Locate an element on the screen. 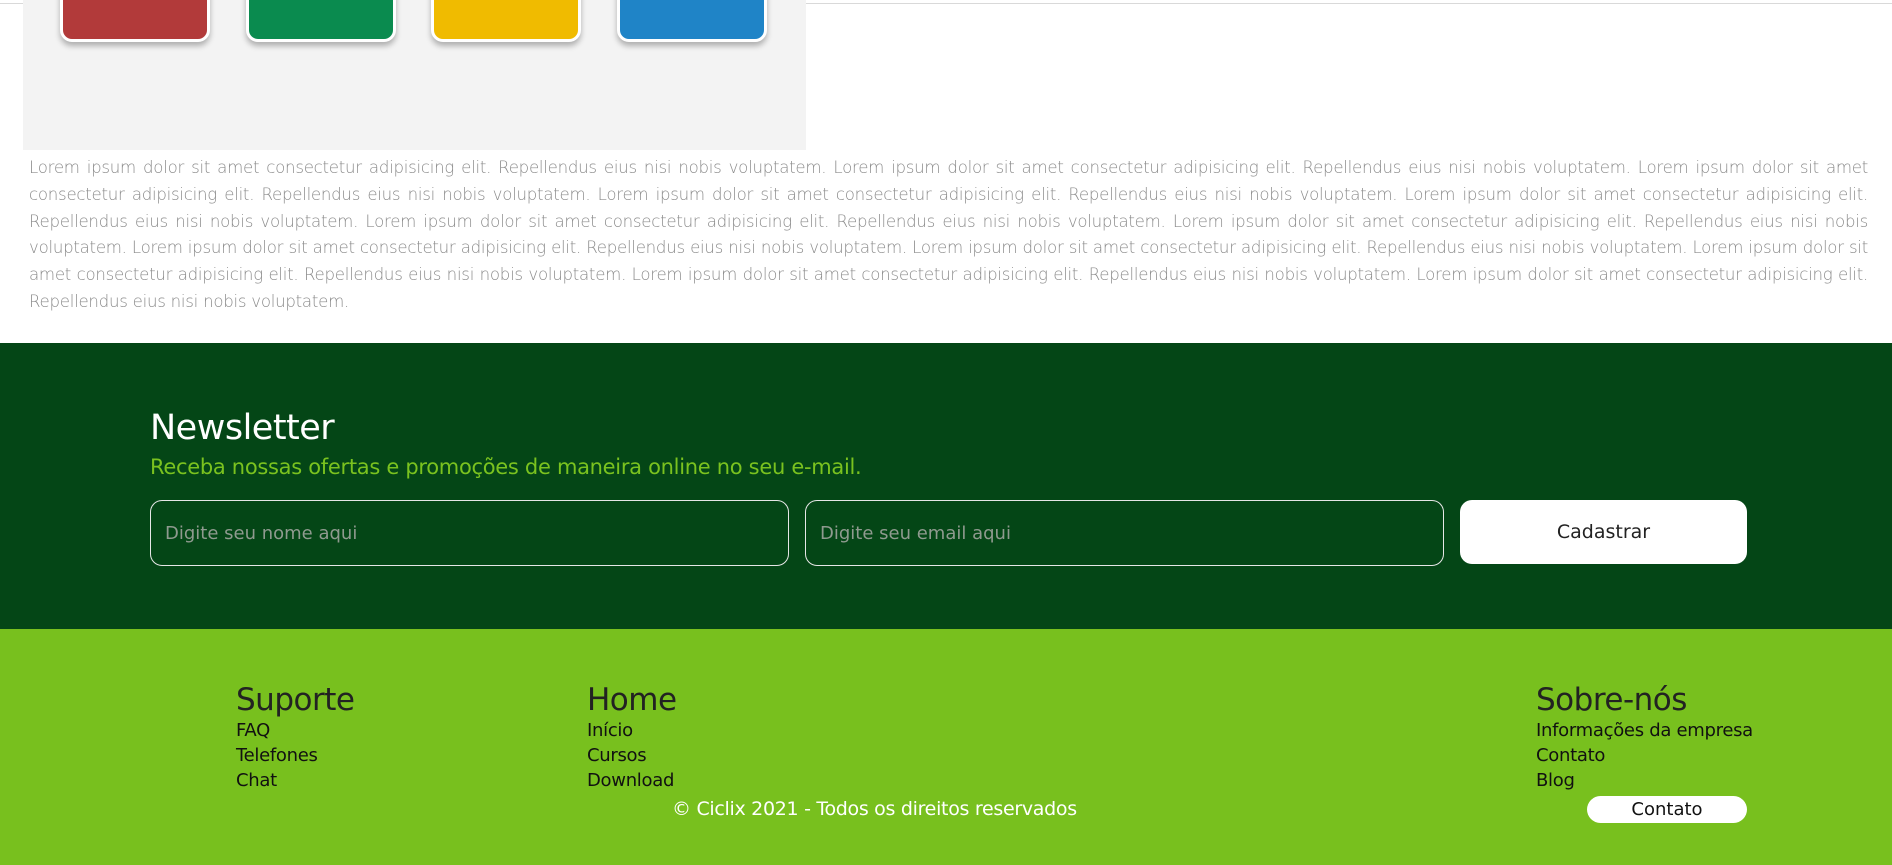 Image resolution: width=1892 pixels, height=865 pixels. blue-bin is located at coordinates (692, 21).